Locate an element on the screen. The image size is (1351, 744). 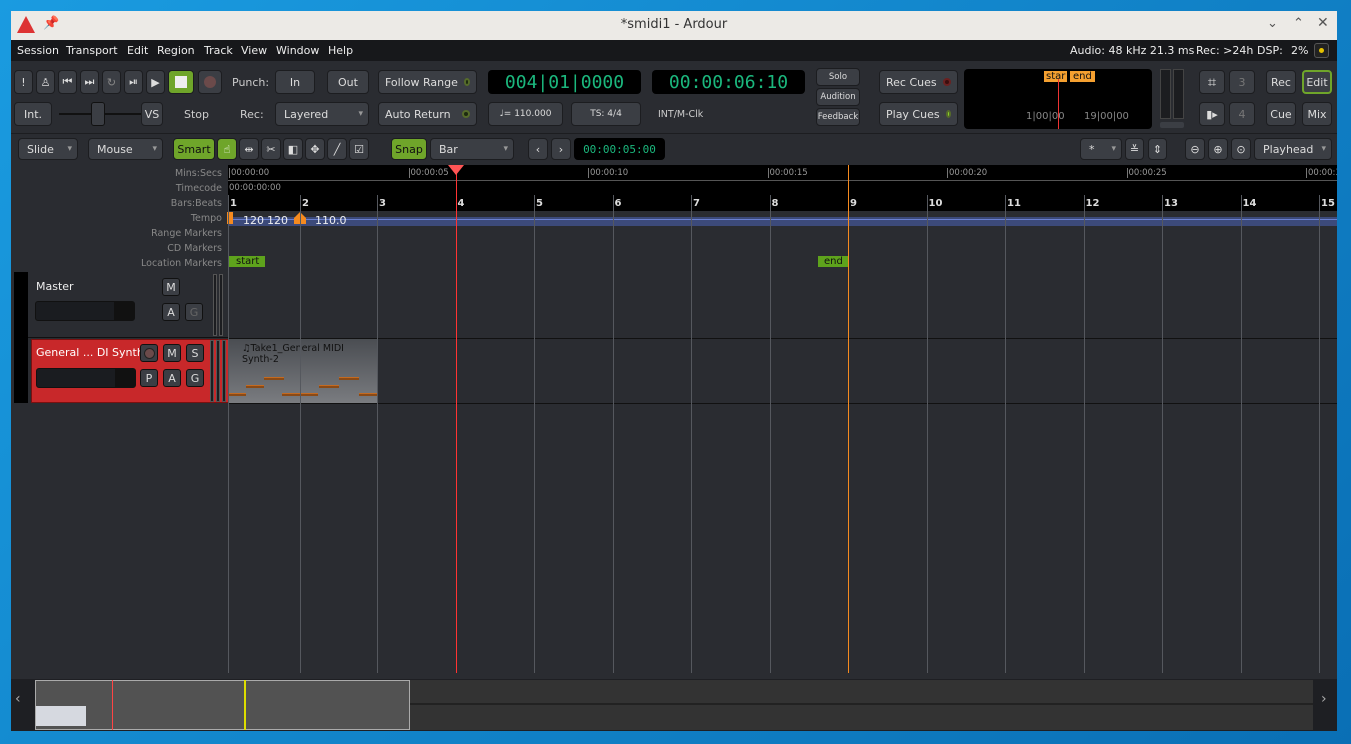
tempo-button: ♩= 110.000 is located at coordinates (525, 114).